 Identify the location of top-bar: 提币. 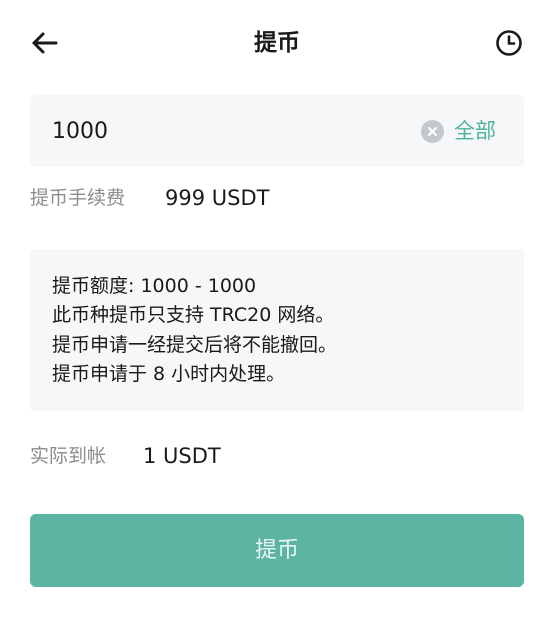
(277, 43).